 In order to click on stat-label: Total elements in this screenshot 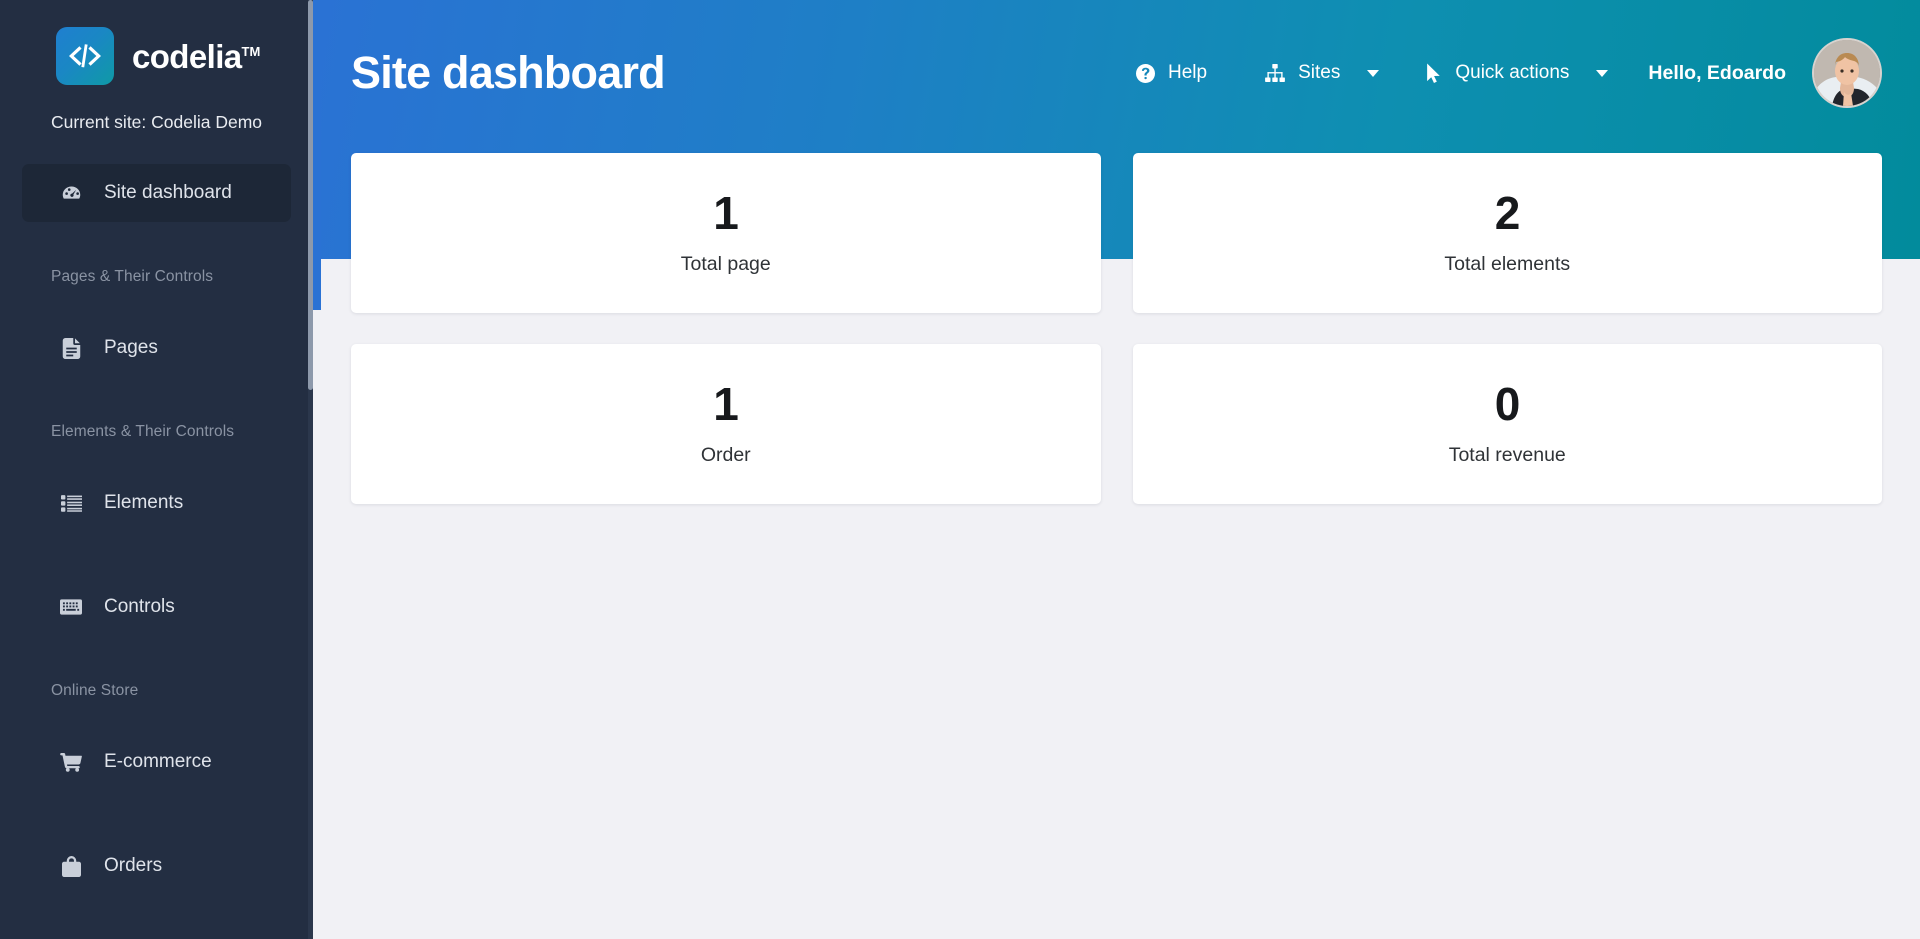, I will do `click(1507, 264)`.